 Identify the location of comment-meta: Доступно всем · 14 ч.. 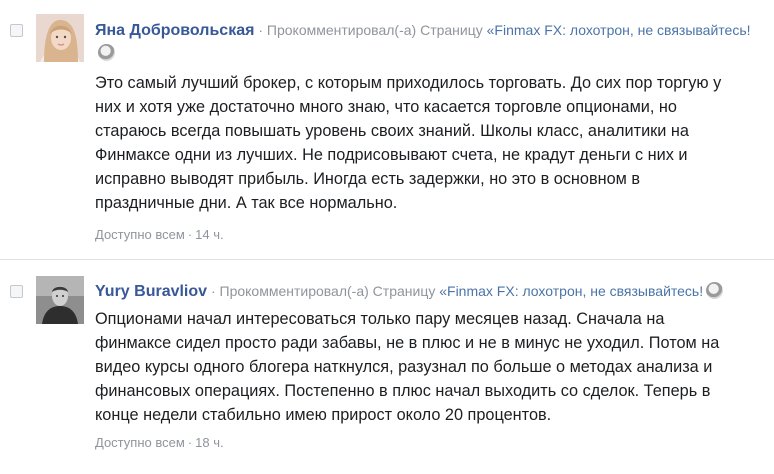
(159, 235).